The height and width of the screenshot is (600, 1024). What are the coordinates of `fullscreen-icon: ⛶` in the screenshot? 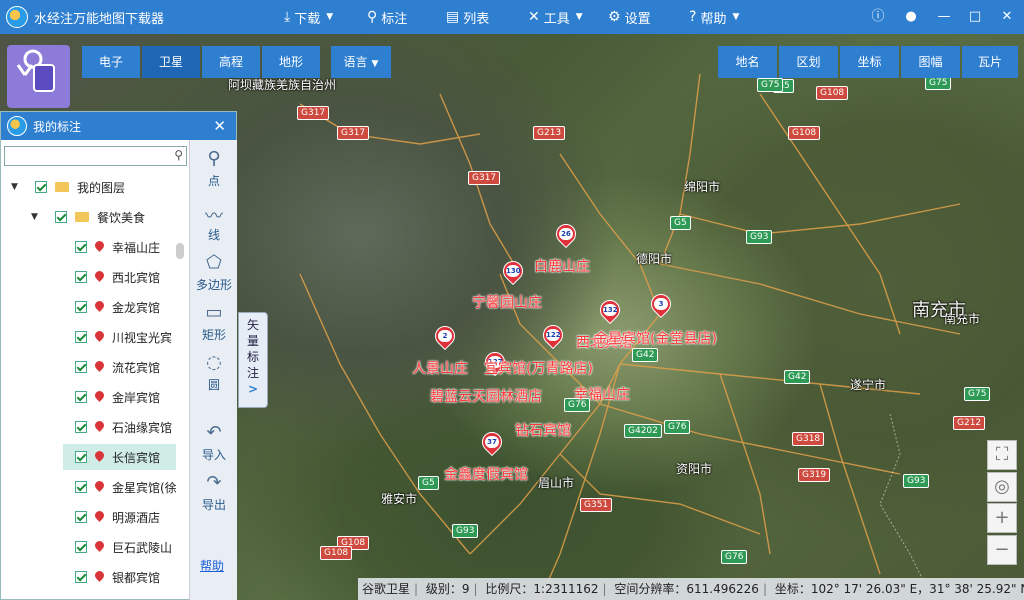 It's located at (1002, 454).